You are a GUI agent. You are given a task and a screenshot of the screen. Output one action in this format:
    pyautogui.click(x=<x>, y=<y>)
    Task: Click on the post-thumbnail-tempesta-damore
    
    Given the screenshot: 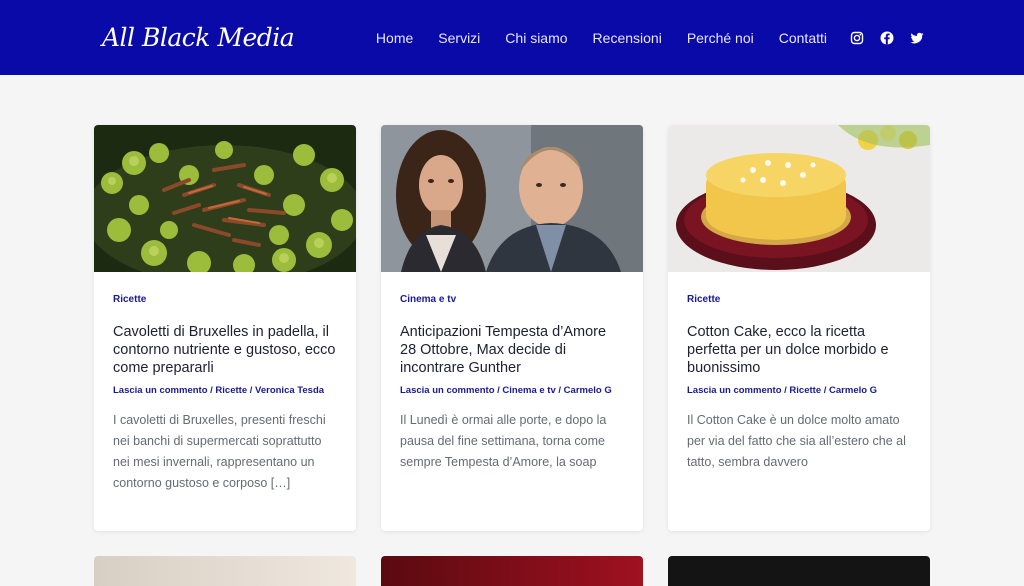 What is the action you would take?
    pyautogui.click(x=512, y=198)
    